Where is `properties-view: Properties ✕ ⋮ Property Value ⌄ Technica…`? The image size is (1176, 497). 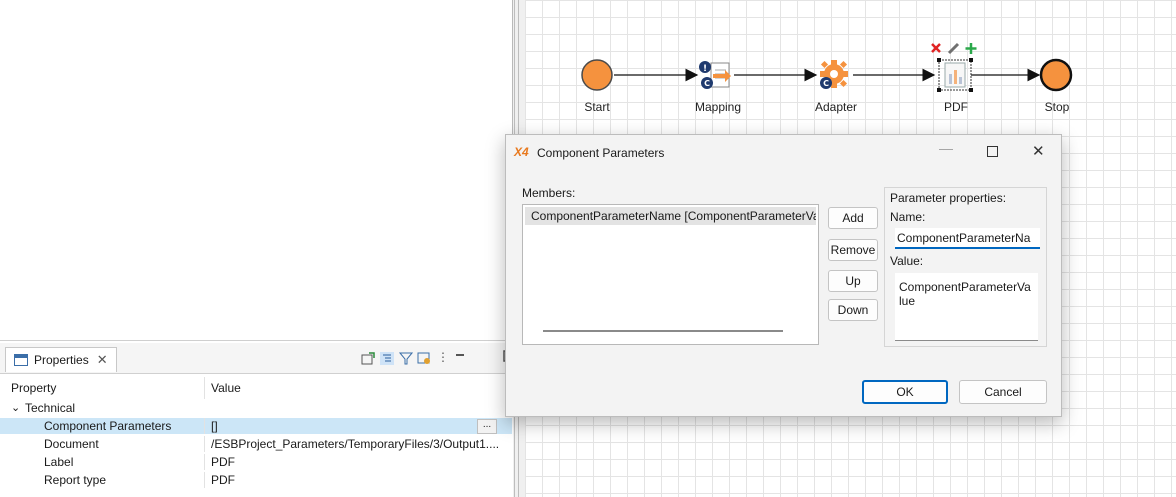 properties-view: Properties ✕ ⋮ Property Value ⌄ Technica… is located at coordinates (256, 420).